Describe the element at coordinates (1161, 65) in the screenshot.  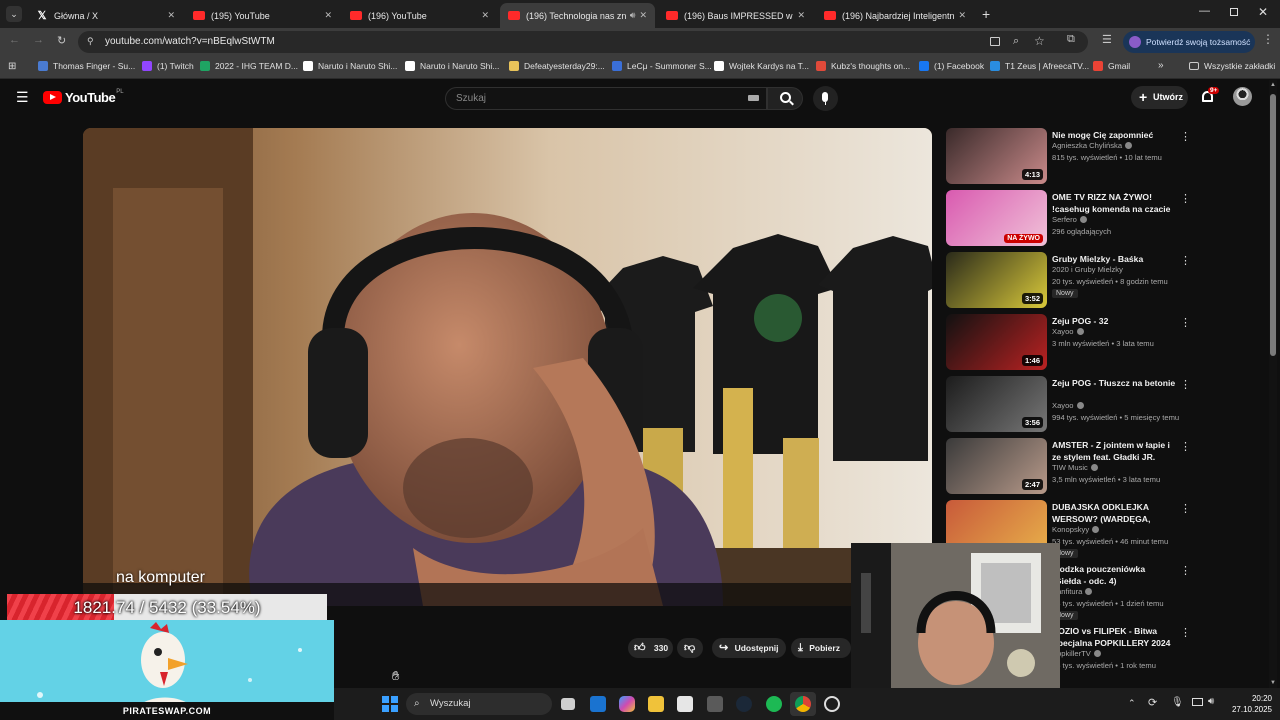
I see `more-bookmarks-chevron-icon: »` at that location.